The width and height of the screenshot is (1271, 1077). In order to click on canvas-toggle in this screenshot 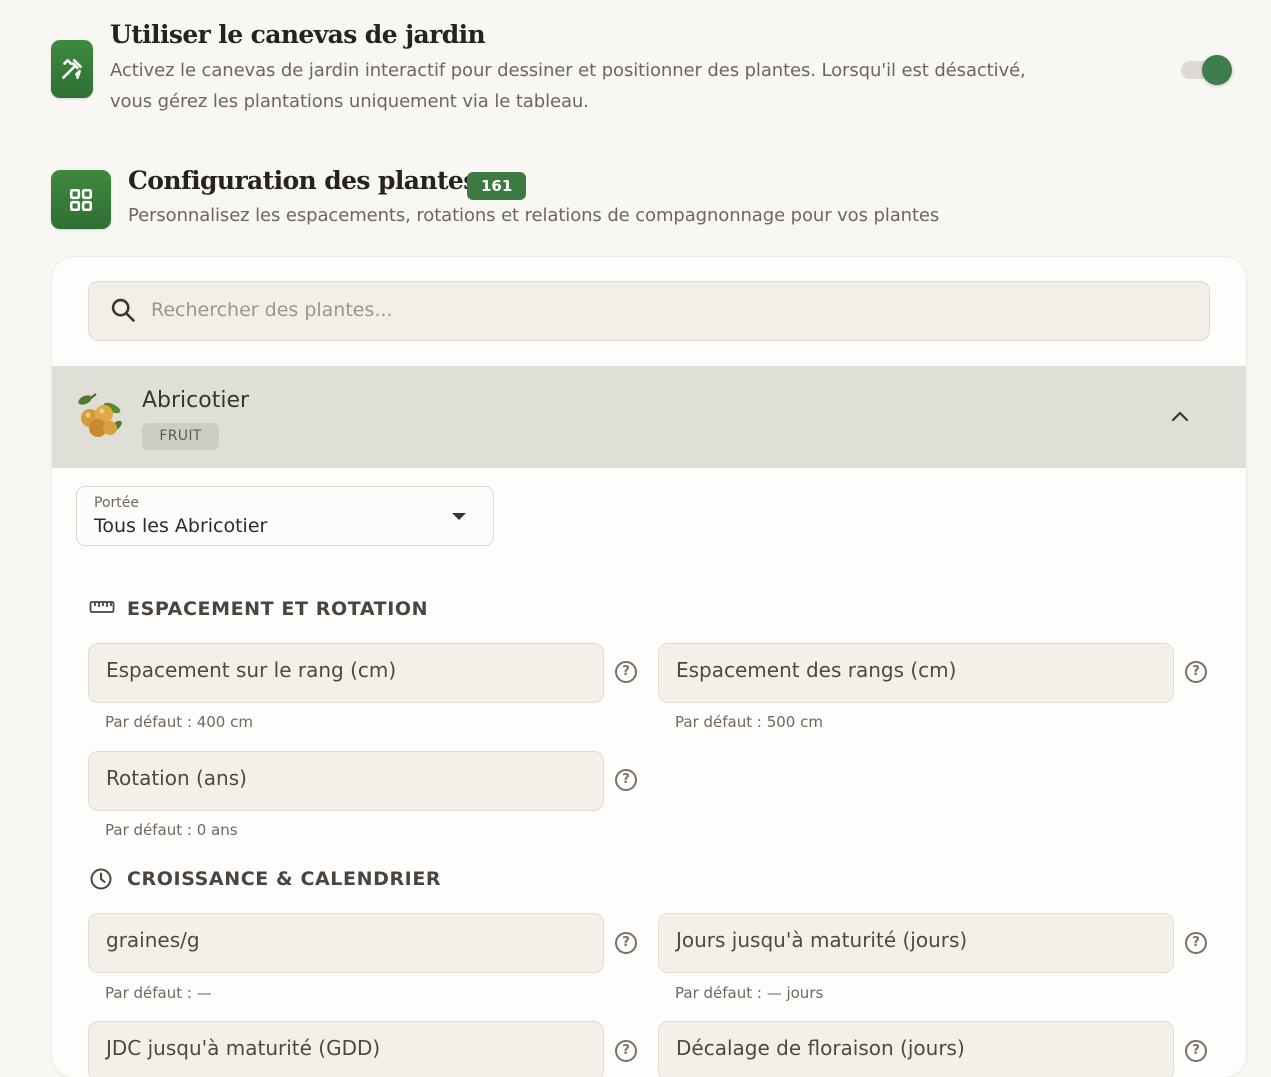, I will do `click(1208, 70)`.